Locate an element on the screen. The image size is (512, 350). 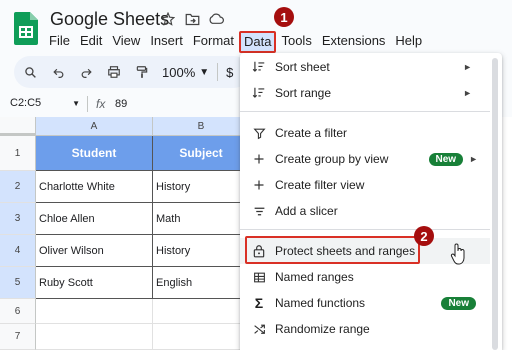
menu-help: Help is located at coordinates (408, 42).